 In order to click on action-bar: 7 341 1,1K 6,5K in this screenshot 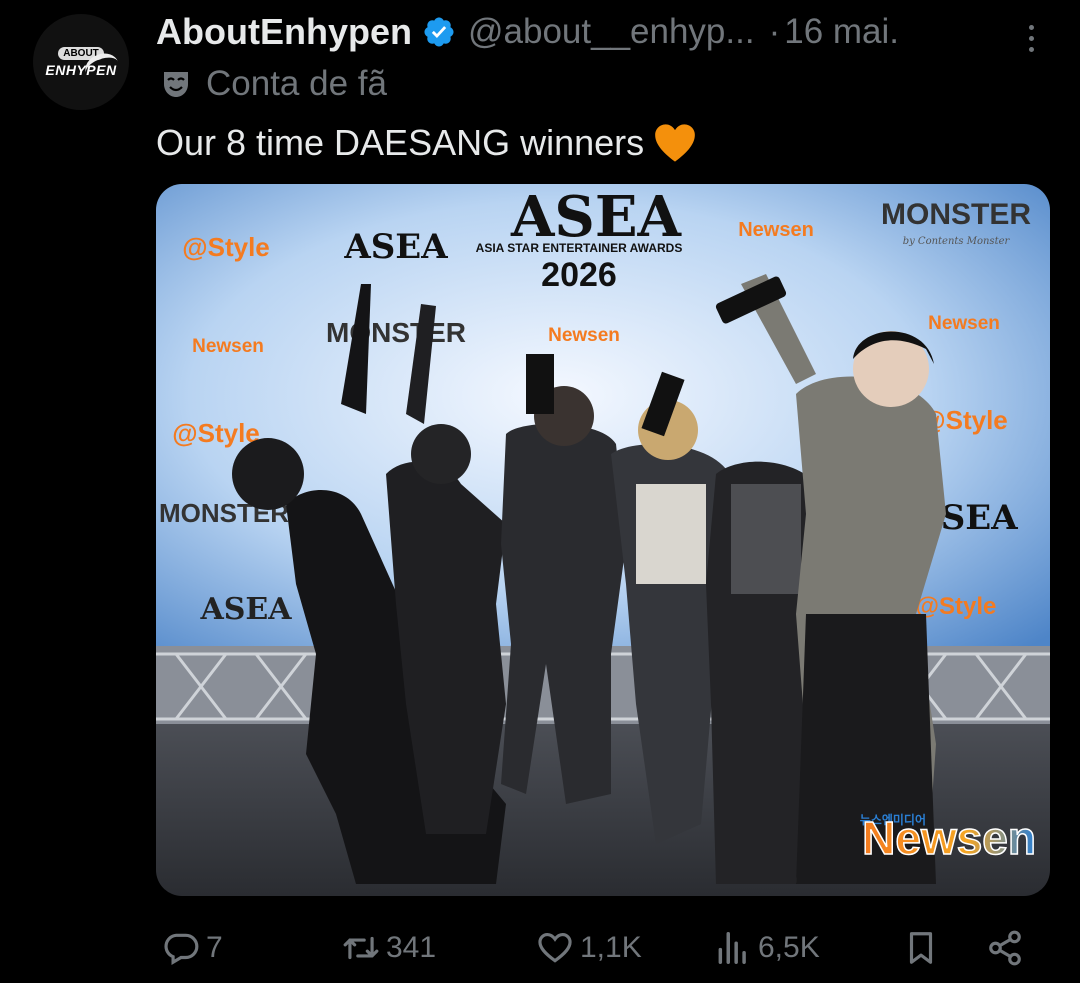, I will do `click(596, 948)`.